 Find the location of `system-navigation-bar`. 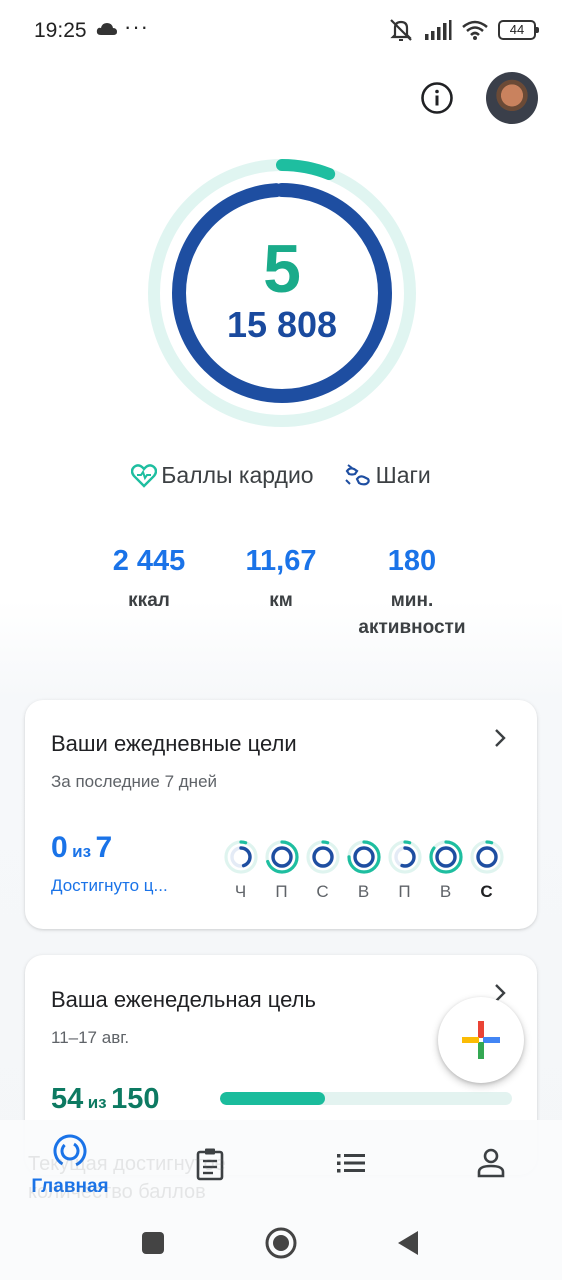

system-navigation-bar is located at coordinates (281, 1246).